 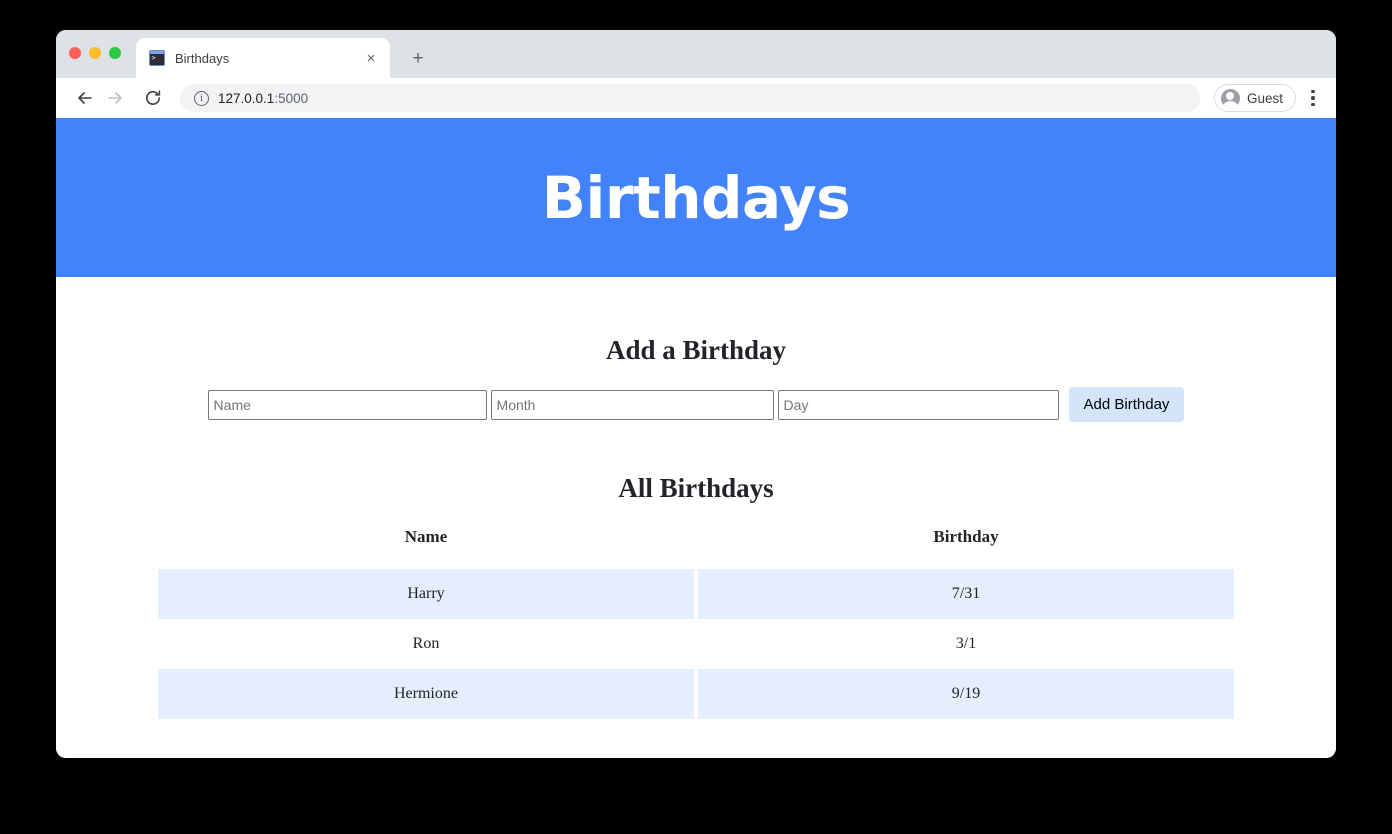 I want to click on window-traffic-lights, so click(x=95, y=53).